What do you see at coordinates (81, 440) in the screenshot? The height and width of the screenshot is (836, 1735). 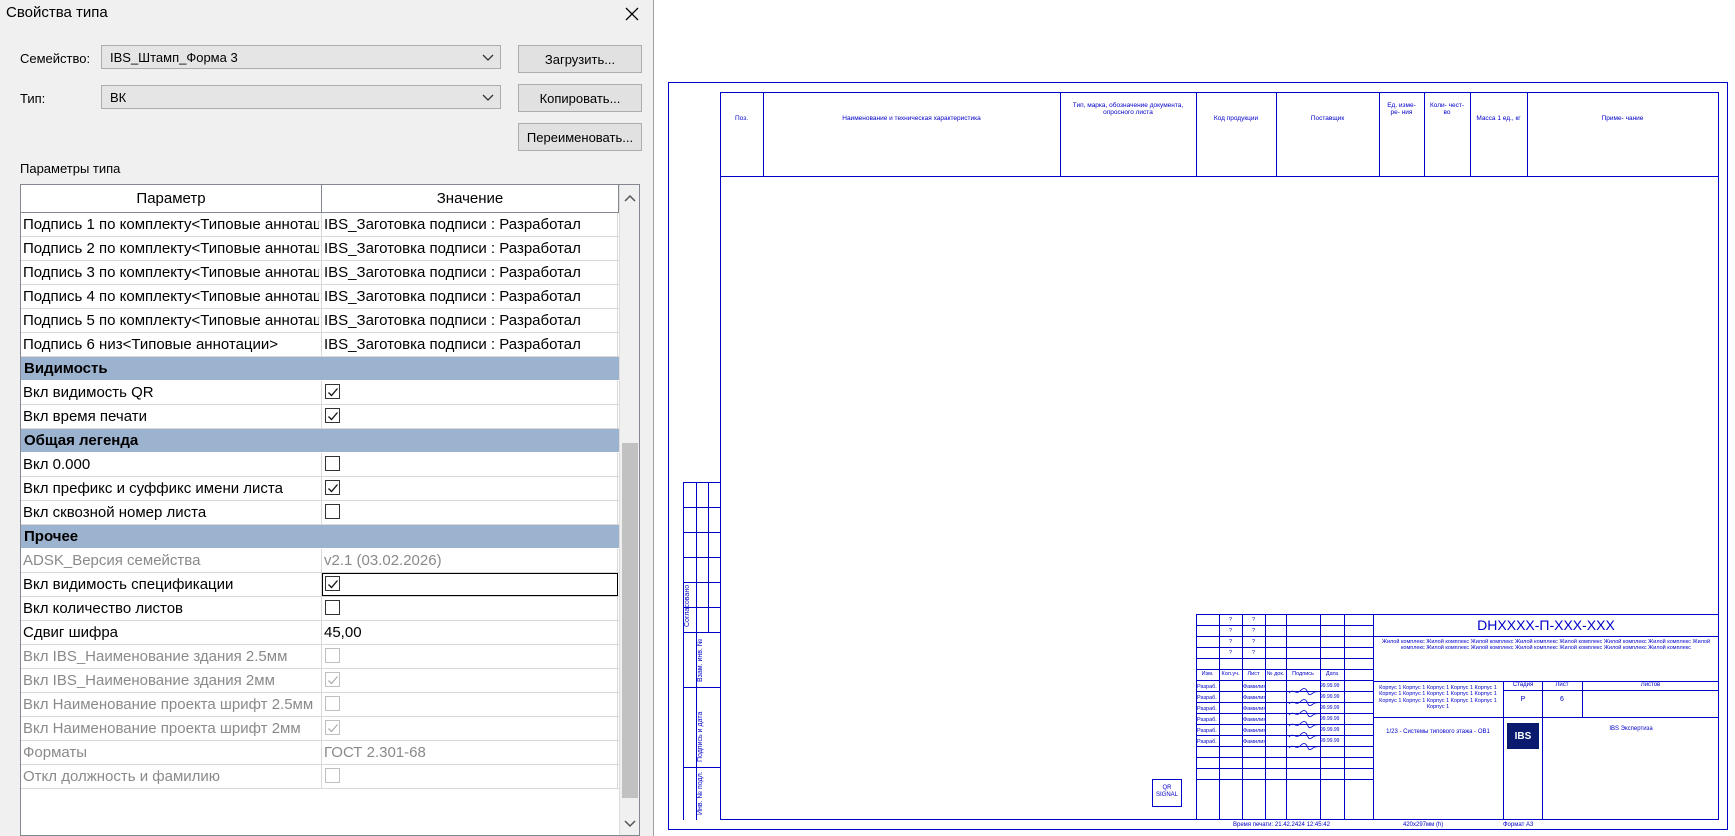 I see `group-title: Общая легенда` at bounding box center [81, 440].